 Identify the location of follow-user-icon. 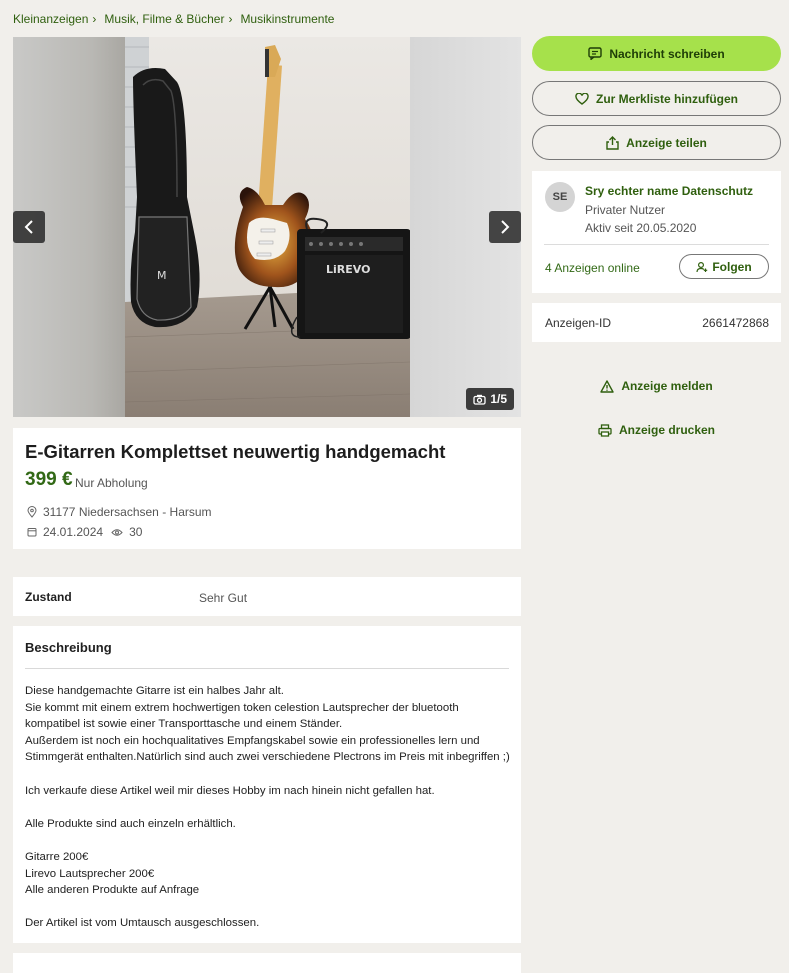
(702, 266).